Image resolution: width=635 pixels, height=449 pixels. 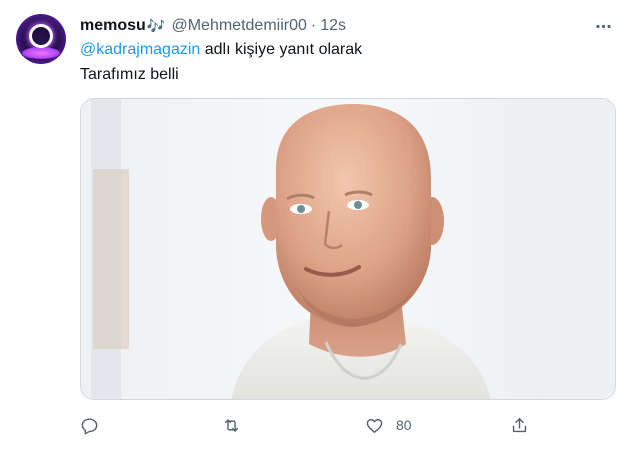 I want to click on avatar-ring, so click(x=41, y=36).